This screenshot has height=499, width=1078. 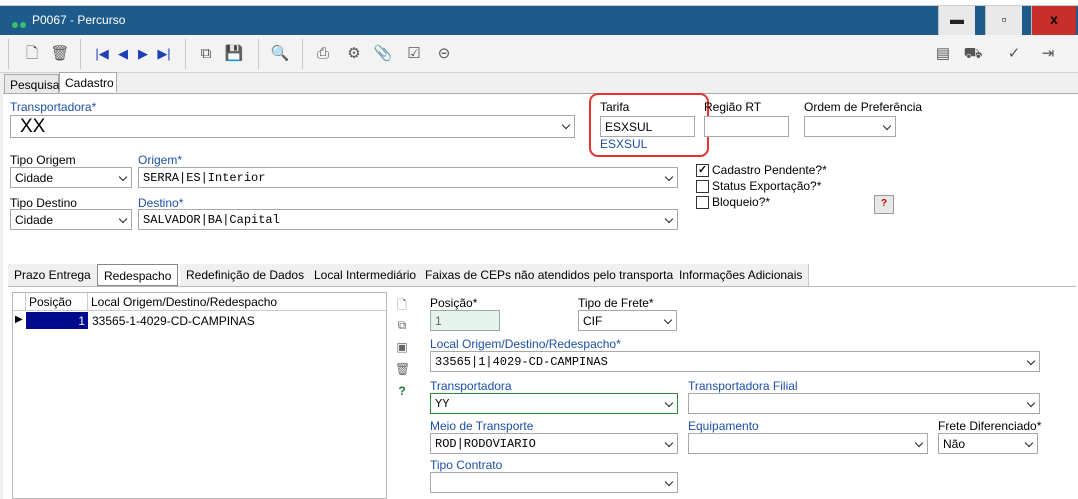 What do you see at coordinates (864, 403) in the screenshot?
I see `transportadora-filial-select` at bounding box center [864, 403].